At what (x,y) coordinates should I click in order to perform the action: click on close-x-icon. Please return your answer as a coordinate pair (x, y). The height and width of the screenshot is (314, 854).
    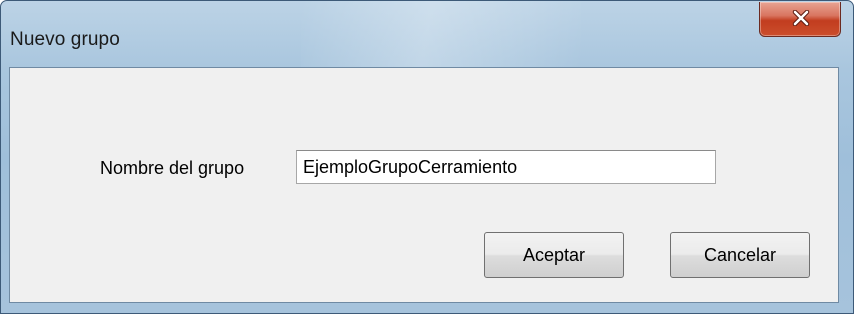
    Looking at the image, I should click on (801, 18).